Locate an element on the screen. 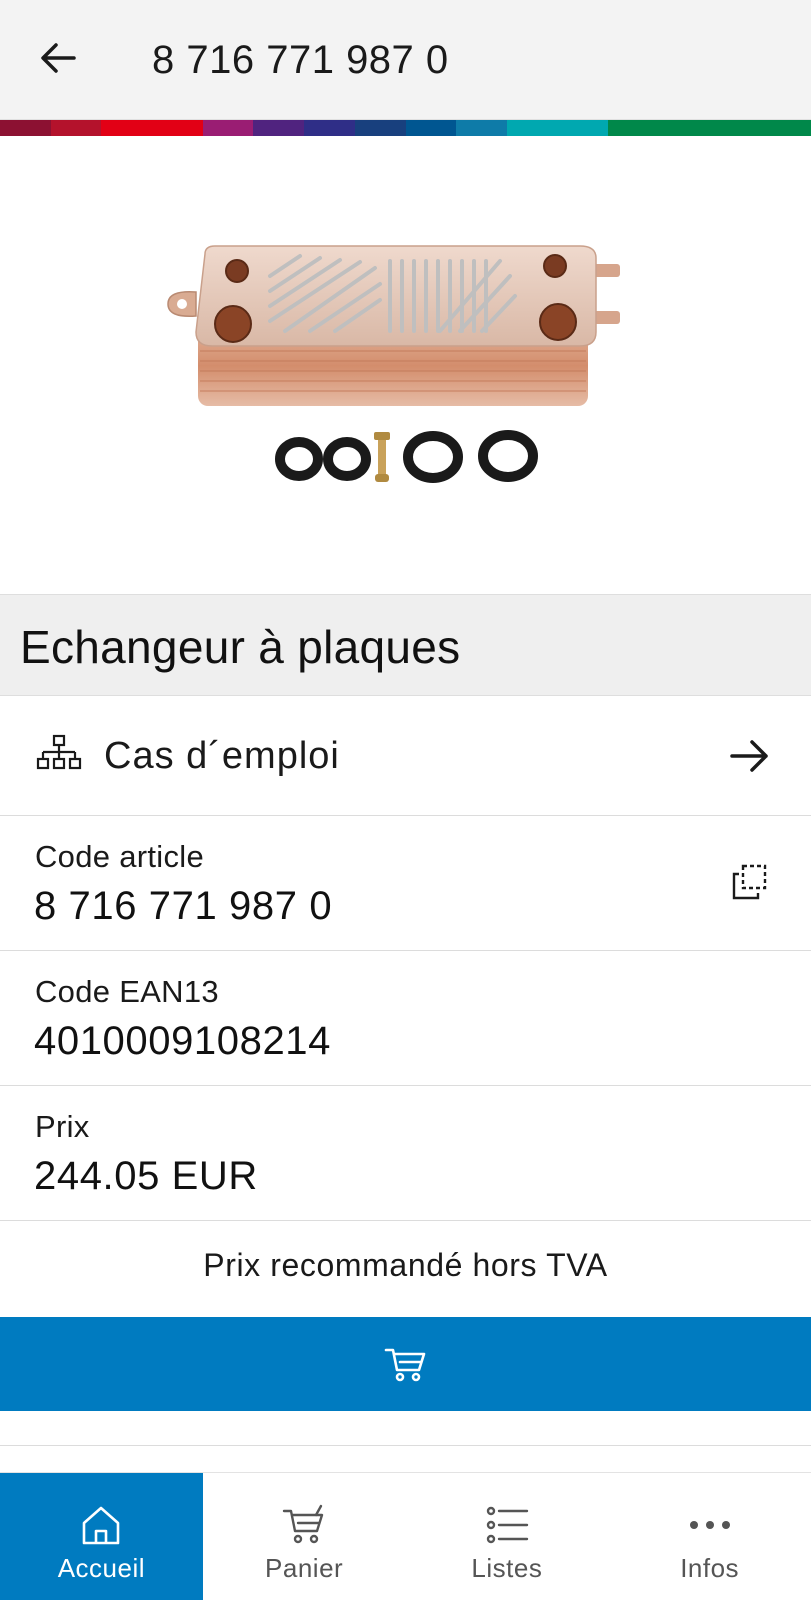  ean-code-value: 4010009108214 is located at coordinates (182, 1041).